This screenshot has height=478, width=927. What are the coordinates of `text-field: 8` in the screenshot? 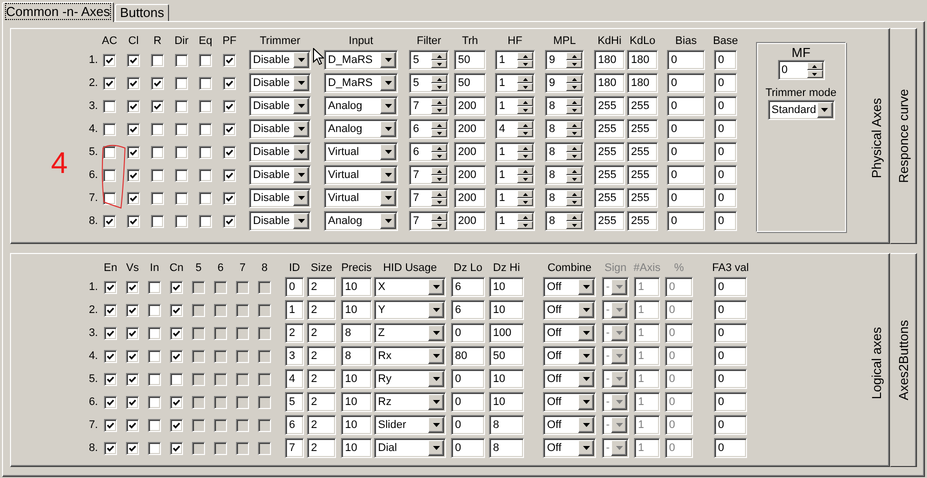 It's located at (356, 333).